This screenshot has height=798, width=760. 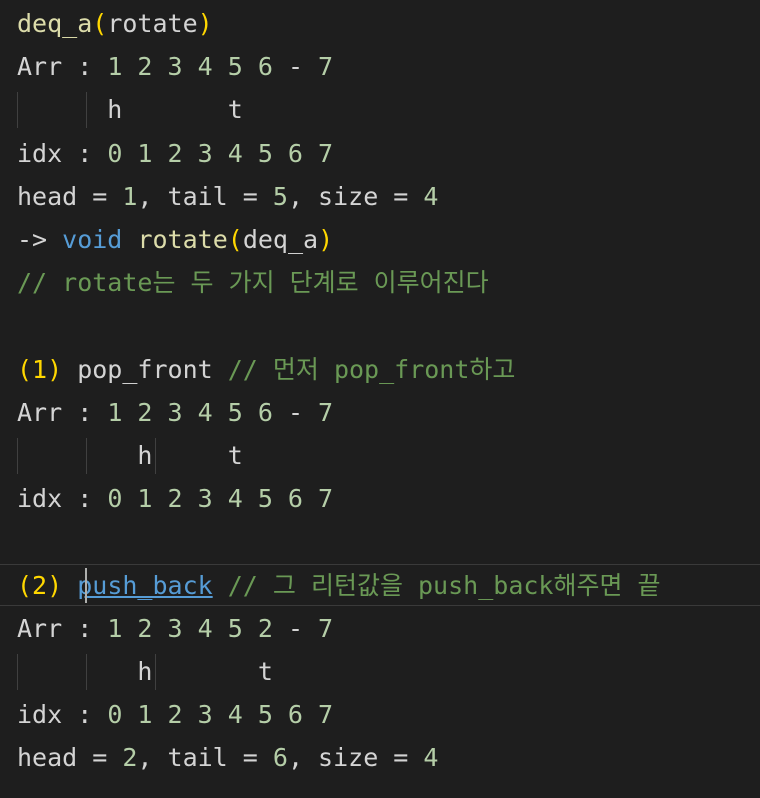 I want to click on code-line: head = 1, tail = 5, size = 4, so click(x=227, y=196).